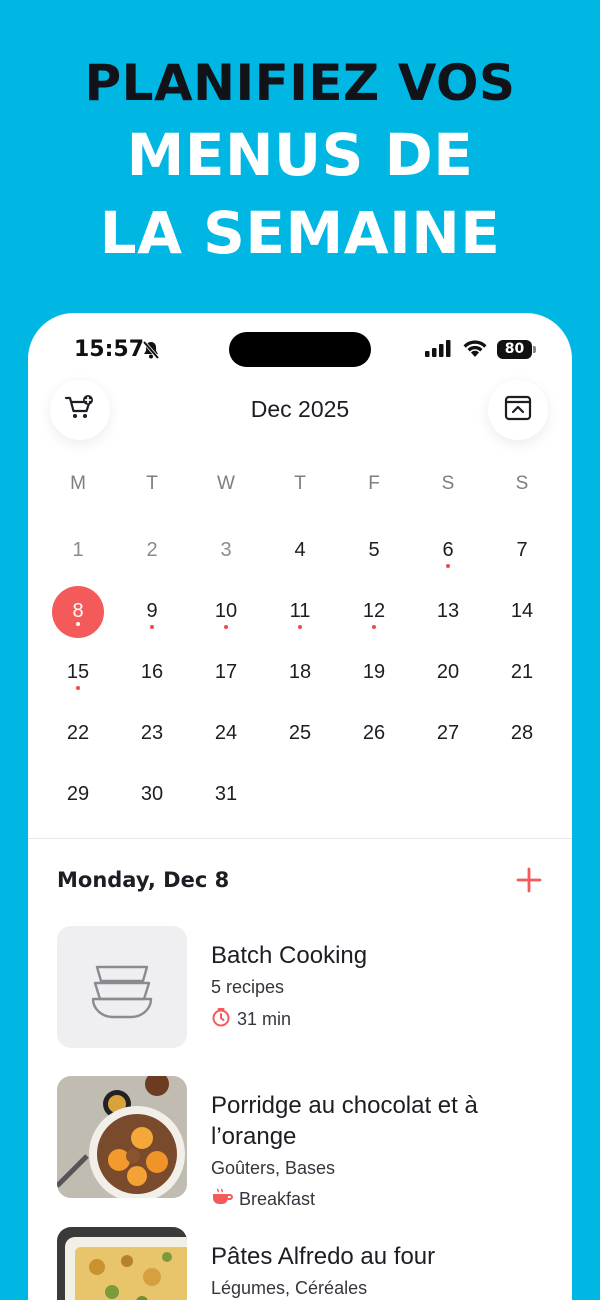 This screenshot has height=1300, width=600. I want to click on calendar-day-number: 4, so click(300, 550).